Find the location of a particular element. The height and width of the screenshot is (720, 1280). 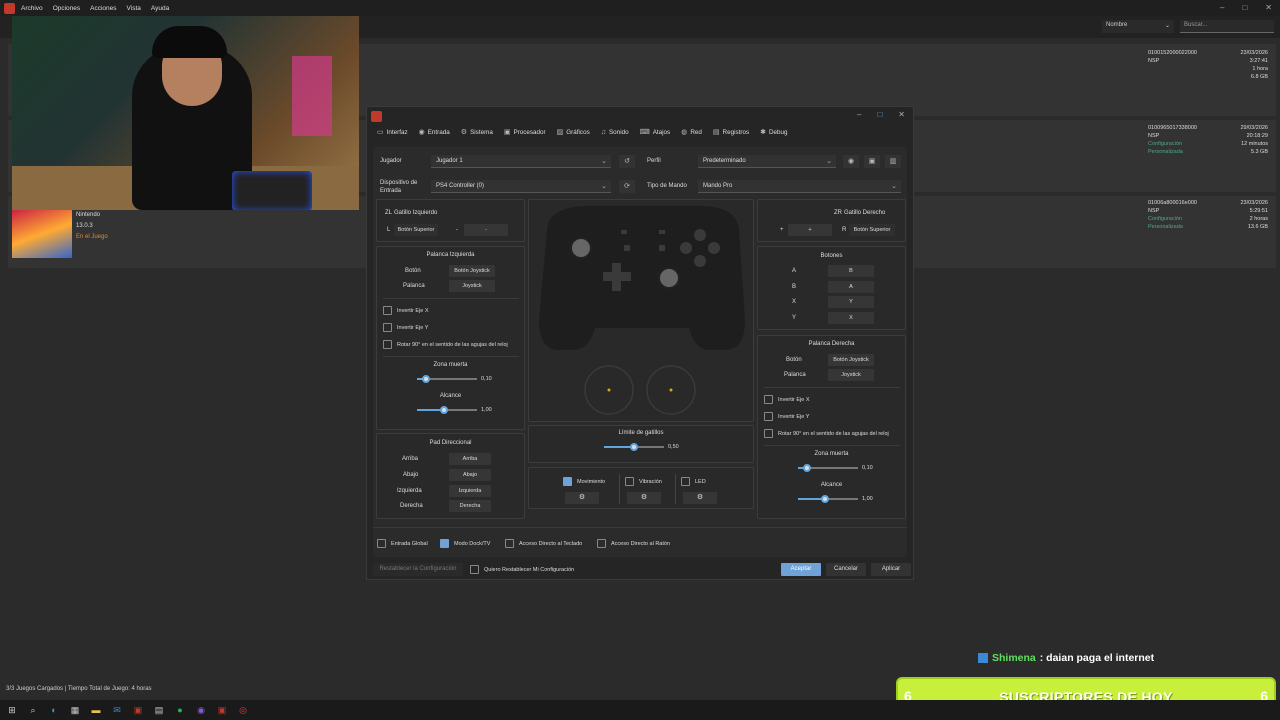

save-icon: ▣ is located at coordinates (872, 161).